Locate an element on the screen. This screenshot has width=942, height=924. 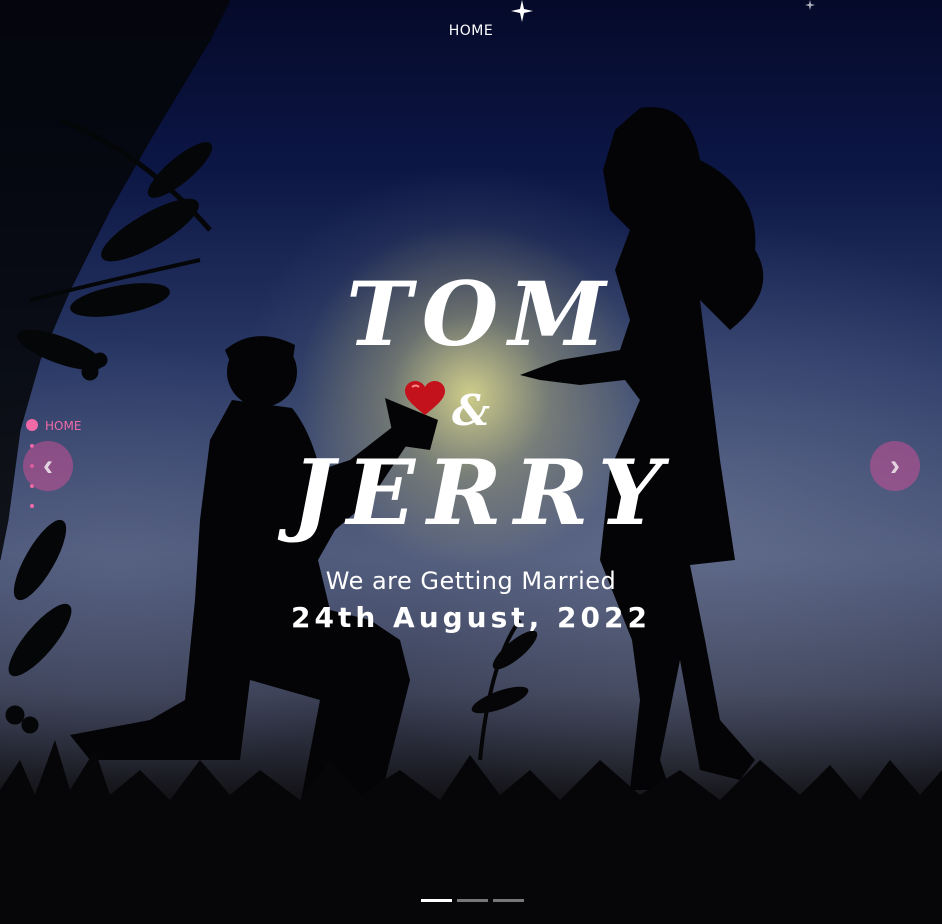
carousel-next-button: › is located at coordinates (895, 466).